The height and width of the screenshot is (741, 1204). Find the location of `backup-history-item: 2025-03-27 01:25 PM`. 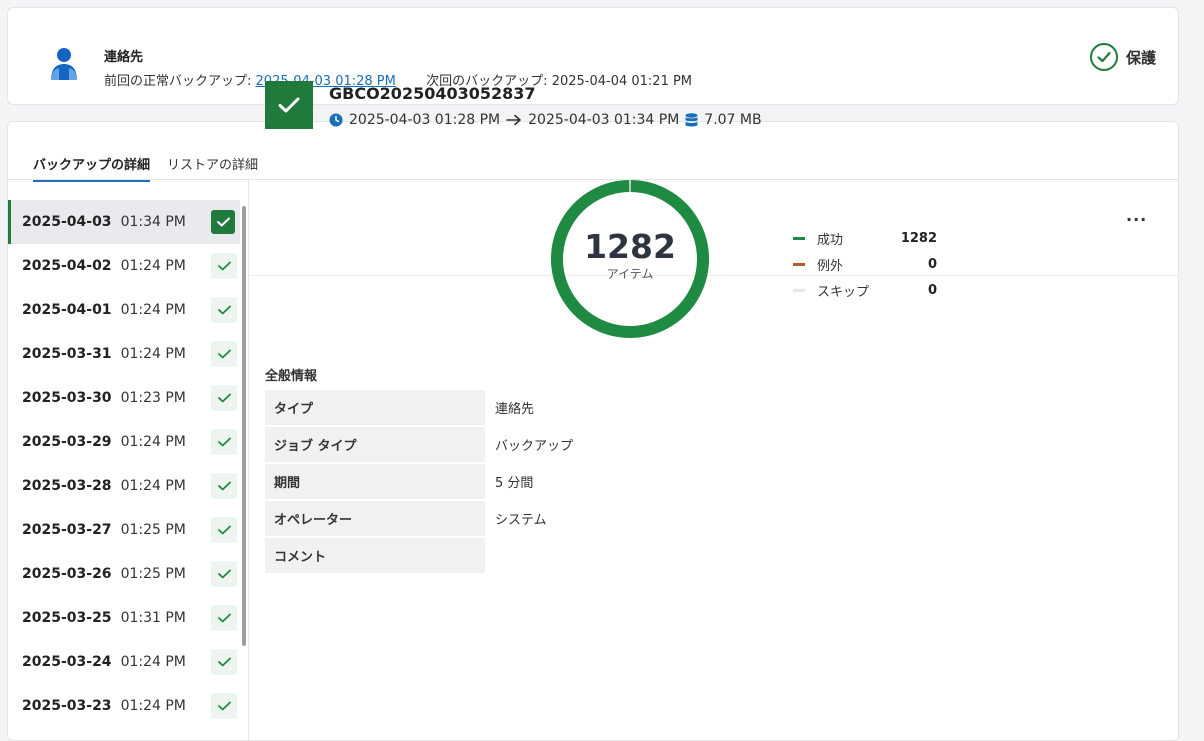

backup-history-item: 2025-03-27 01:25 PM is located at coordinates (128, 530).